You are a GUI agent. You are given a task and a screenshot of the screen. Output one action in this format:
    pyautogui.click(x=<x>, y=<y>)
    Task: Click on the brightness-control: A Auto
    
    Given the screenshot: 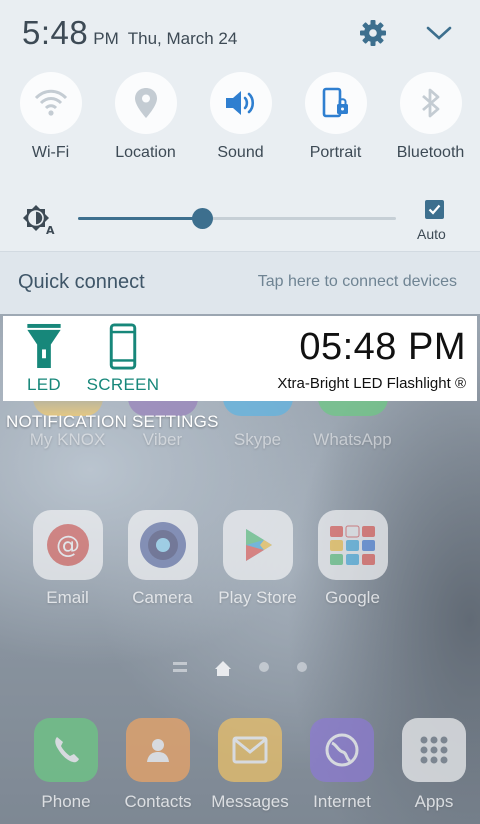 What is the action you would take?
    pyautogui.click(x=240, y=222)
    